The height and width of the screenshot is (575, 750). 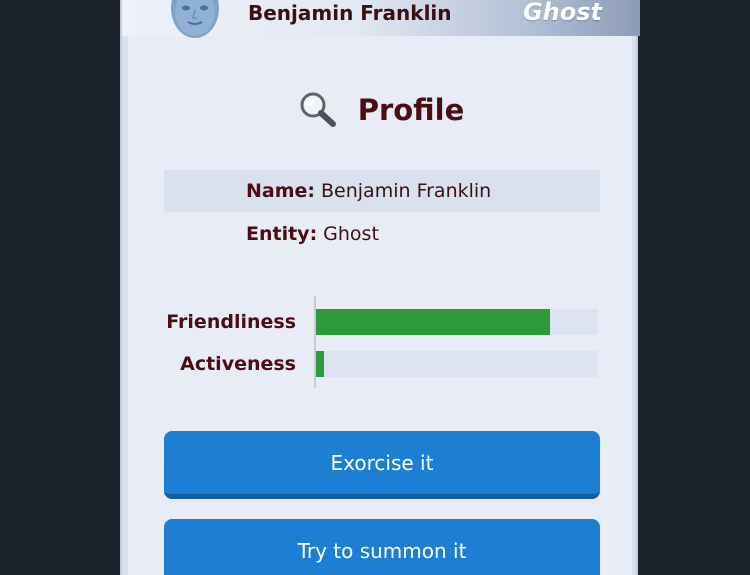 What do you see at coordinates (351, 234) in the screenshot?
I see `entity-value: Ghost` at bounding box center [351, 234].